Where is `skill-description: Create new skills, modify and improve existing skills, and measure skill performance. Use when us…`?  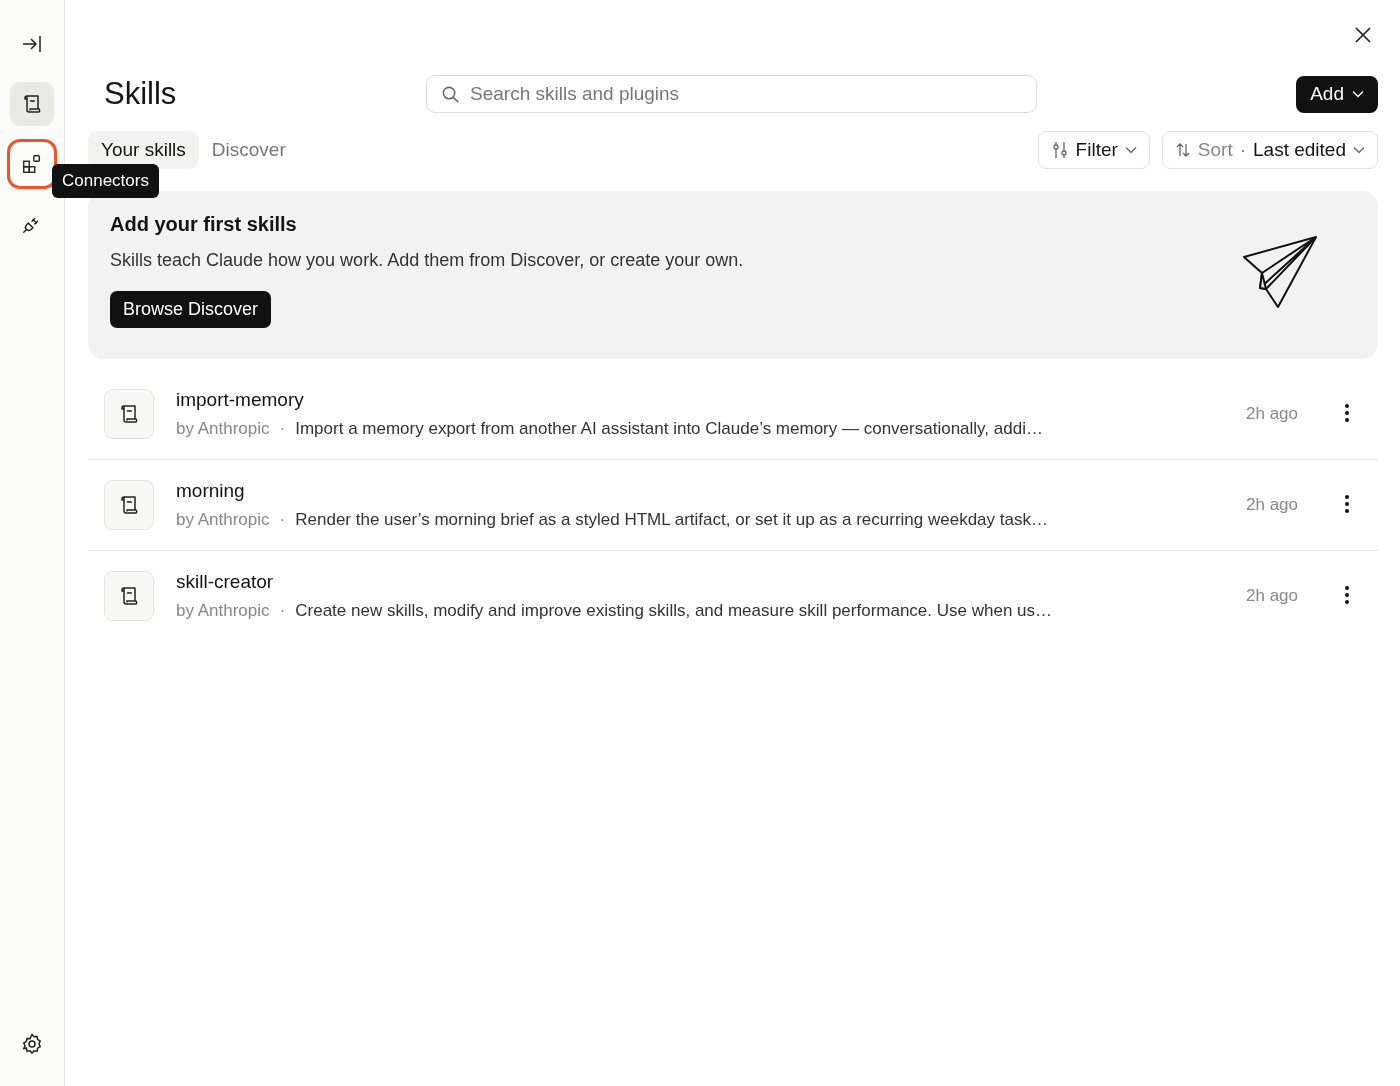
skill-description: Create new skills, modify and improve existing skills, and measure skill performance. Use when us… is located at coordinates (674, 611).